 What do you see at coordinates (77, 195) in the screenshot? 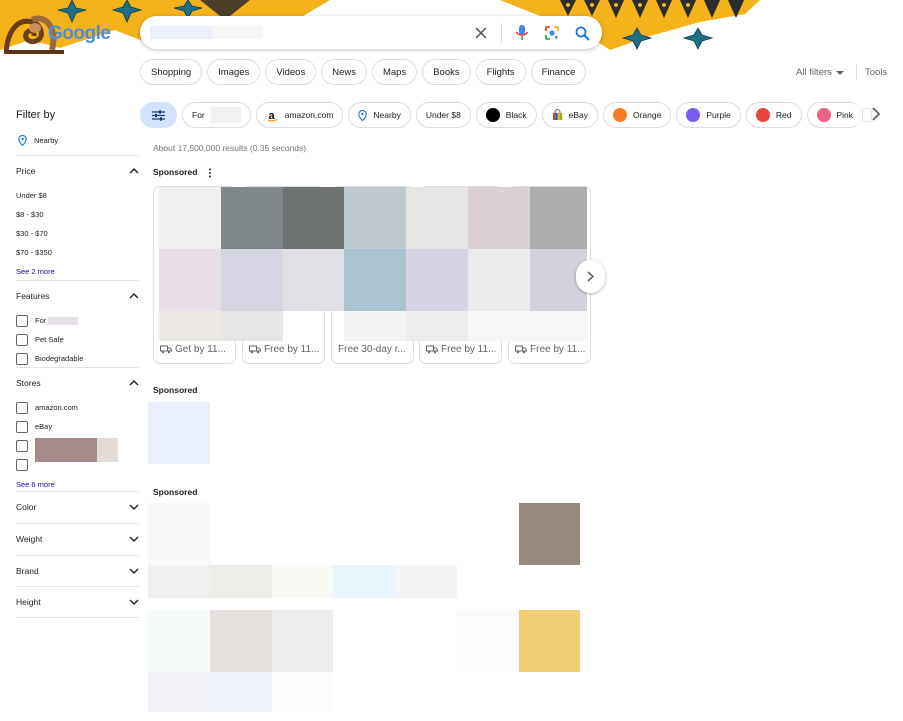
I see `price-under-8: Under $8` at bounding box center [77, 195].